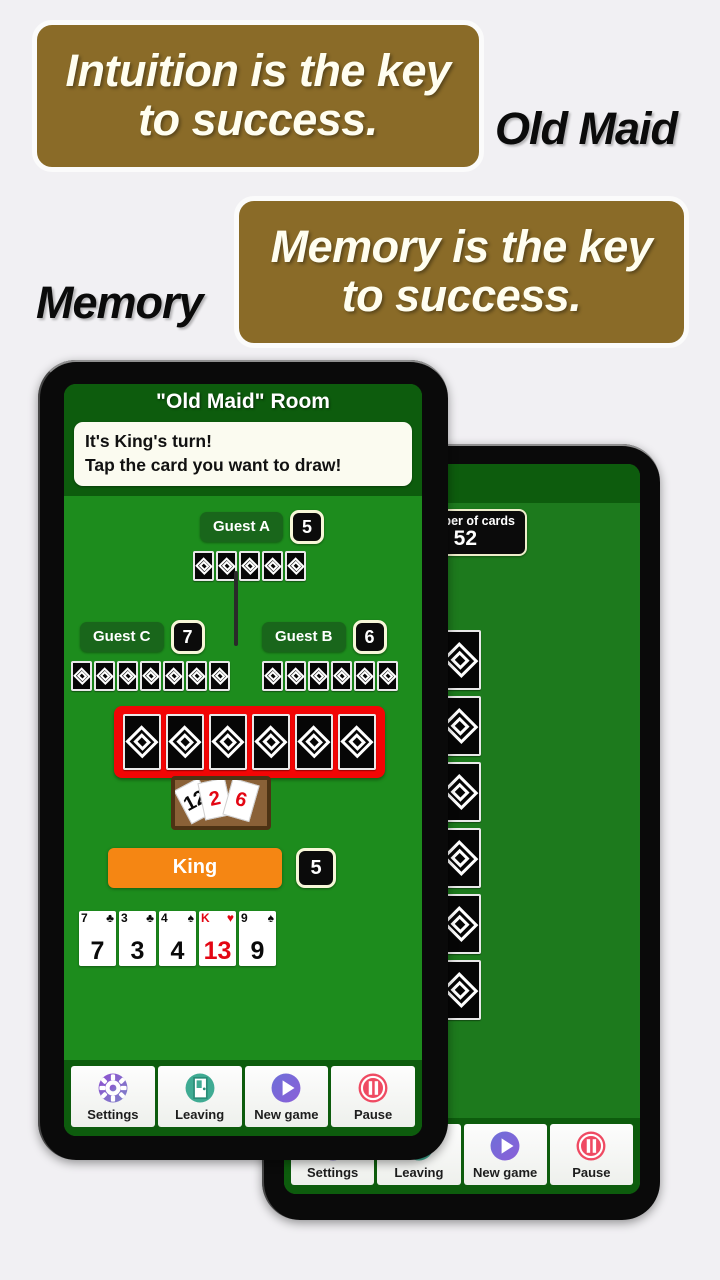  What do you see at coordinates (257, 951) in the screenshot?
I see `player-card-value: 9` at bounding box center [257, 951].